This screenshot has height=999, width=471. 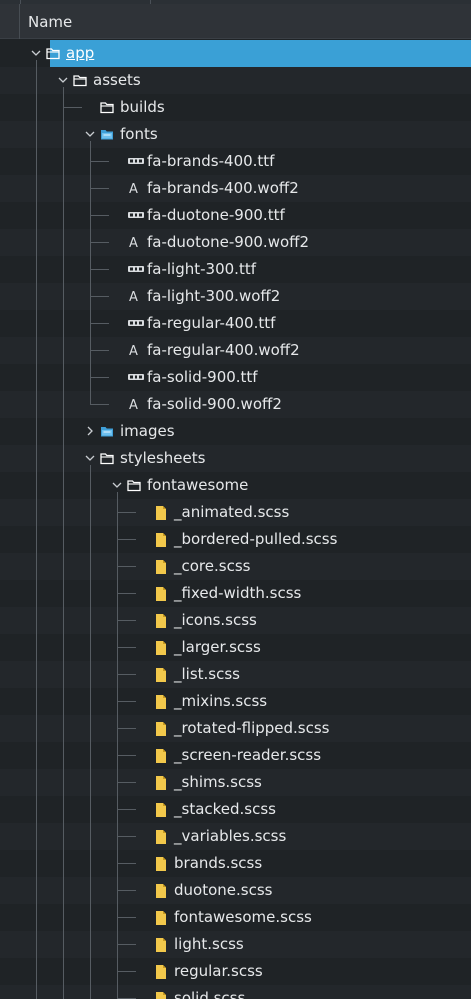 What do you see at coordinates (214, 296) in the screenshot?
I see `tree-item-label: fa-light-300.woff2` at bounding box center [214, 296].